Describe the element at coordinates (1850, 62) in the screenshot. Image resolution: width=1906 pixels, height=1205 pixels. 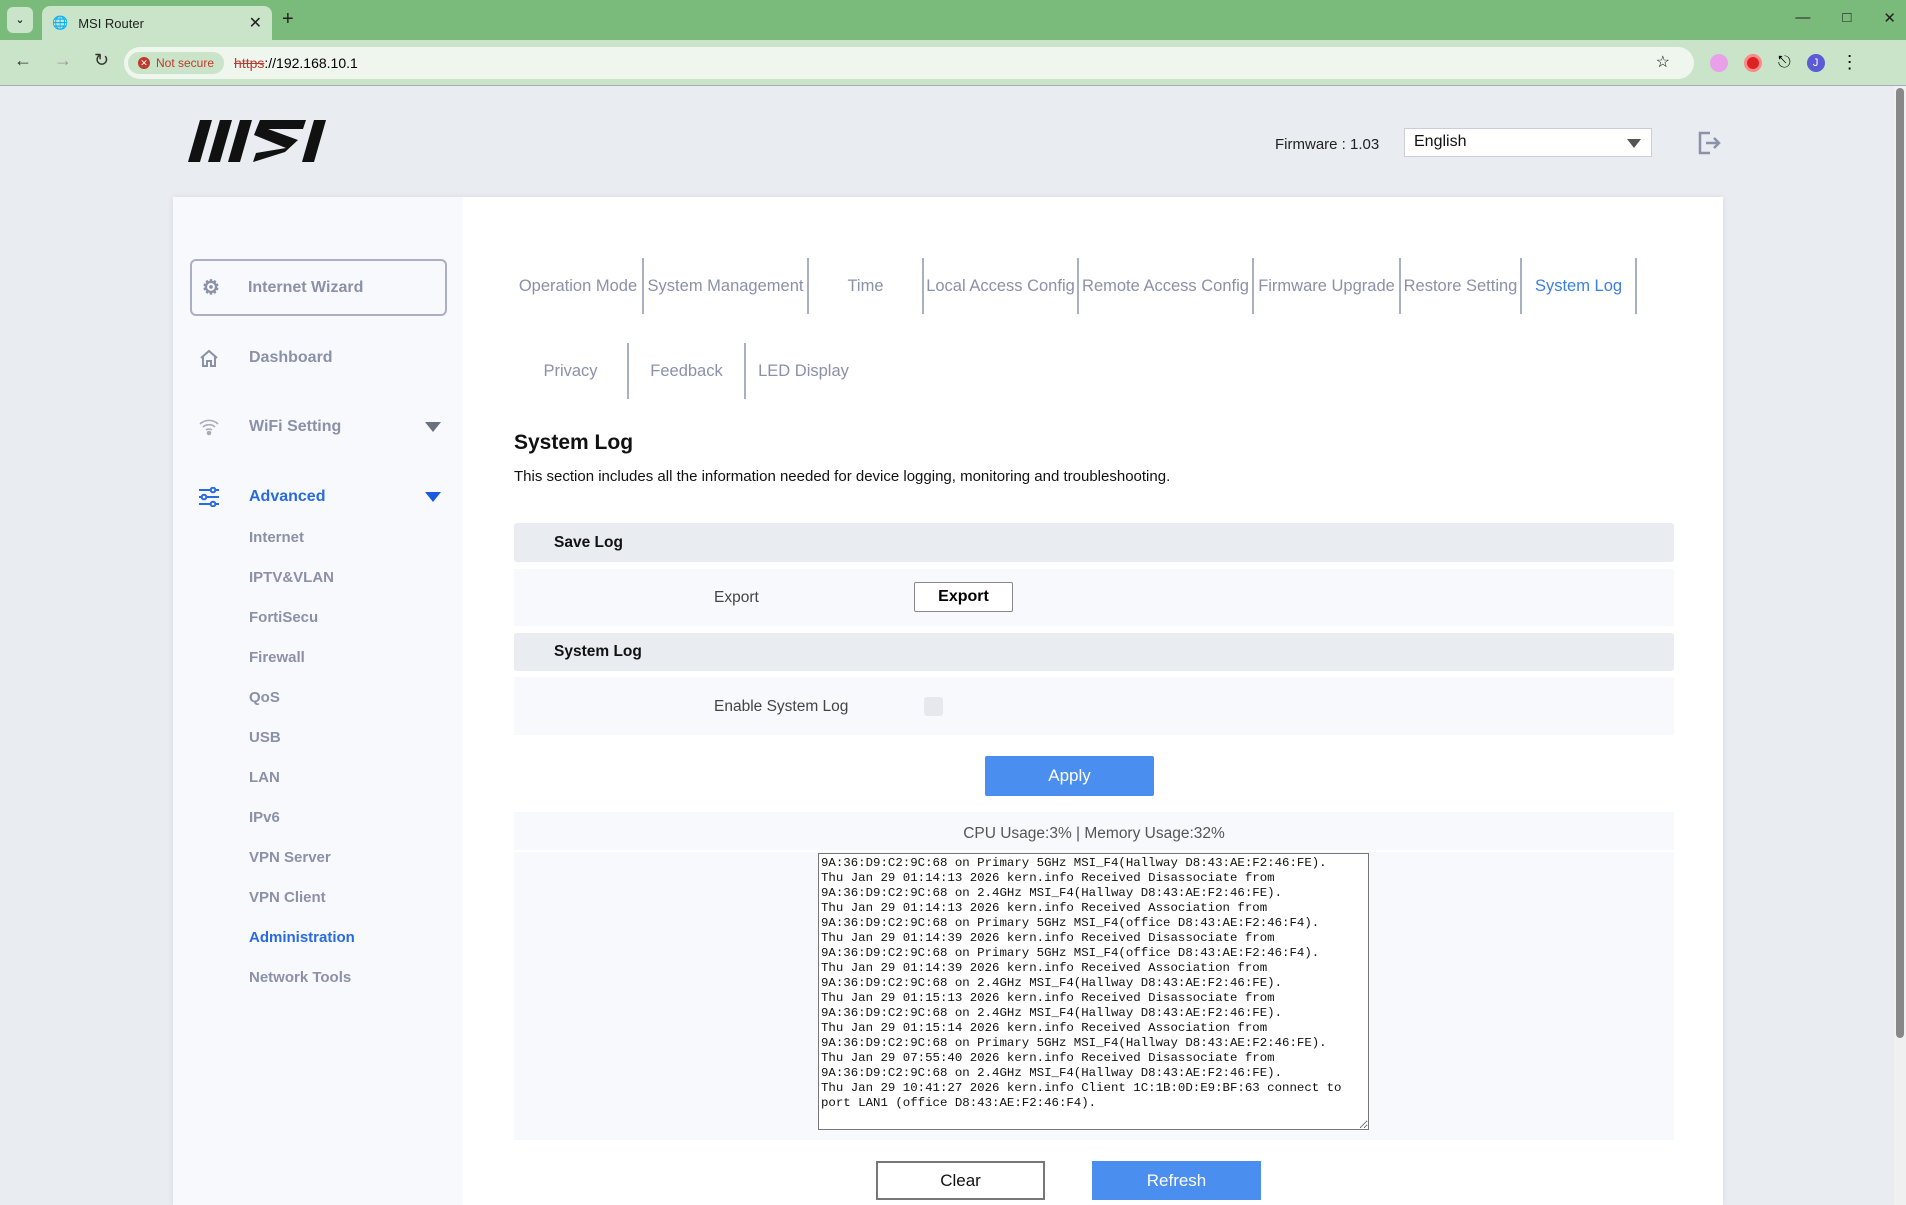
I see `menu-dots-icon: ⋮` at that location.